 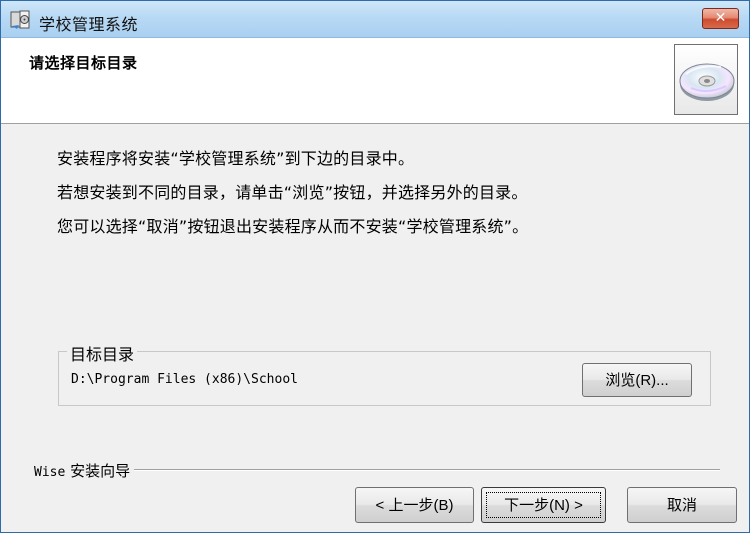 I want to click on wise-installer-text: 安装向导, so click(x=100, y=471).